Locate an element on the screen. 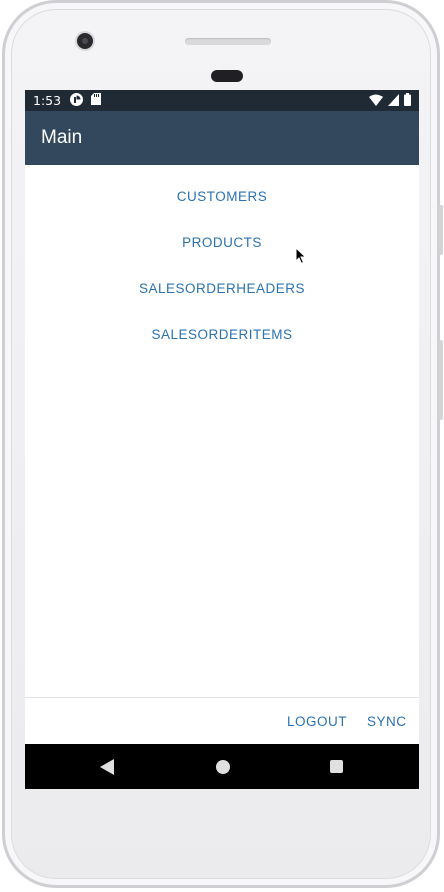 This screenshot has height=892, width=444. products-link: PRODUCTS is located at coordinates (222, 242).